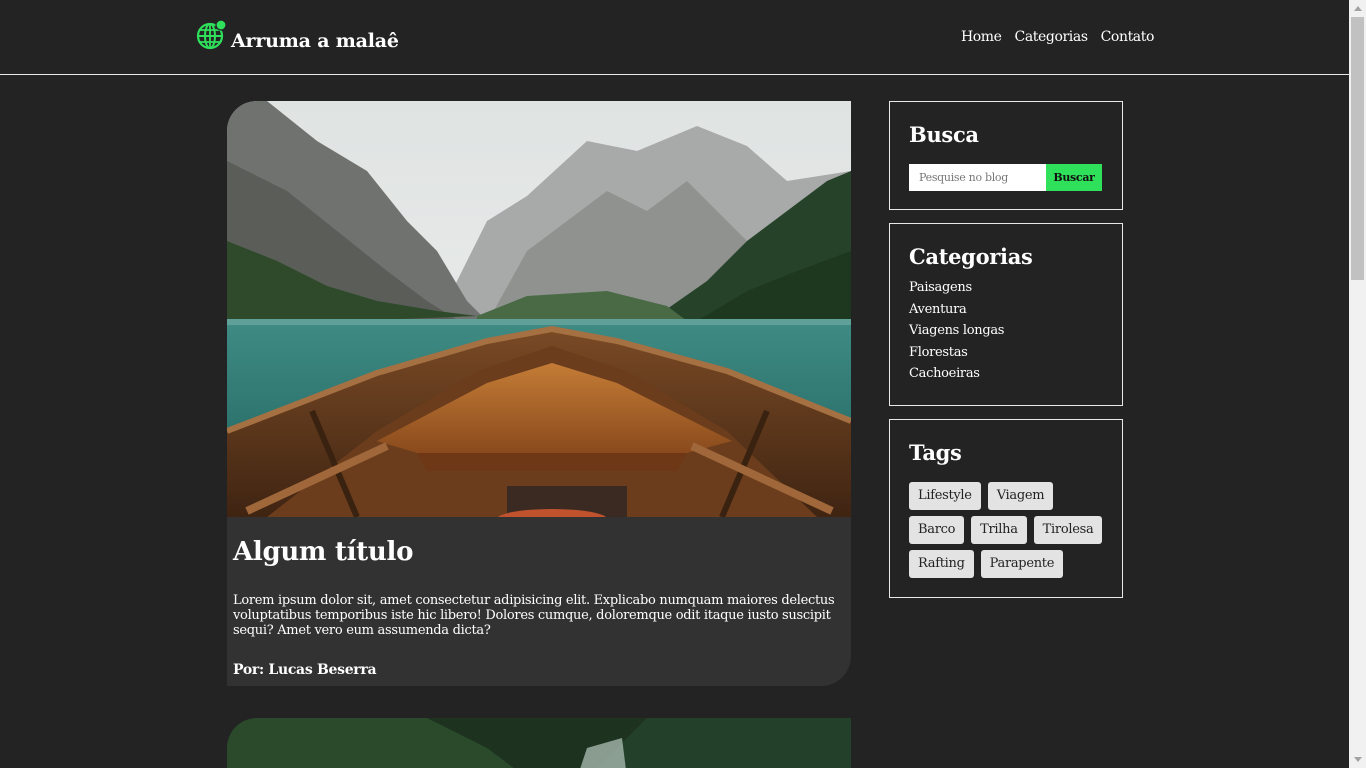  Describe the element at coordinates (1051, 37) in the screenshot. I see `nav-categorias: Categorias` at that location.